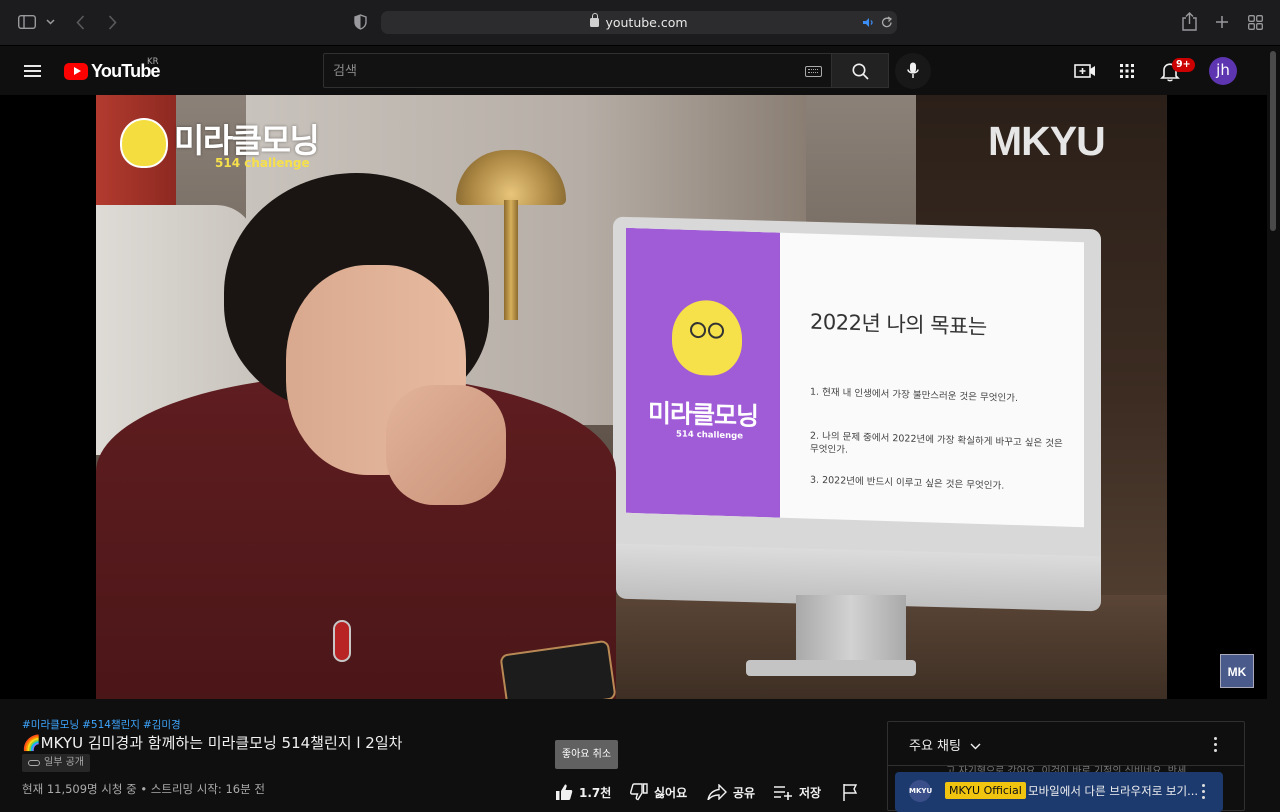 Image resolution: width=1280 pixels, height=812 pixels. I want to click on playlist-add-icon, so click(783, 793).